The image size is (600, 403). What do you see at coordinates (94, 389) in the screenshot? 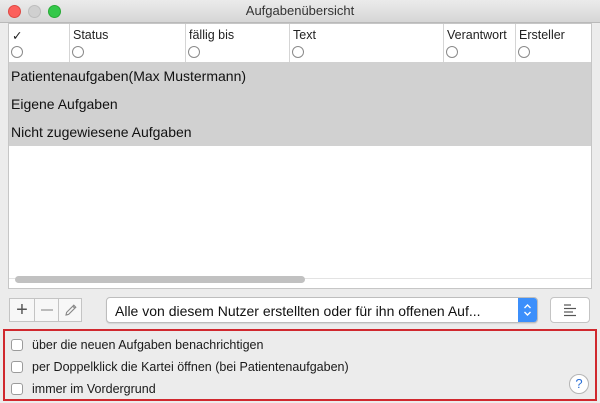
I see `option-label: immer im Vordergrund` at bounding box center [94, 389].